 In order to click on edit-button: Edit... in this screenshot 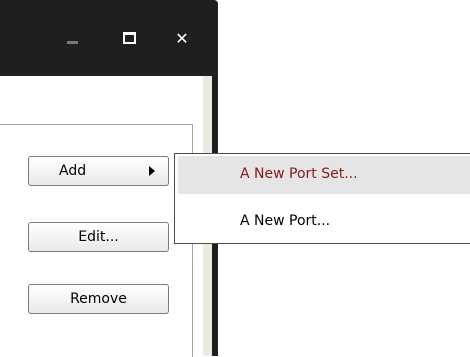, I will do `click(98, 237)`.